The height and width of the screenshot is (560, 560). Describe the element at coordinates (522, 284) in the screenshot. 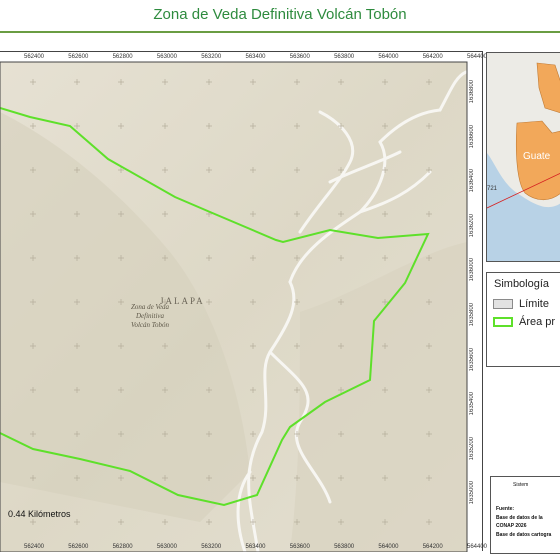

I see `legend-title: Simbología` at that location.